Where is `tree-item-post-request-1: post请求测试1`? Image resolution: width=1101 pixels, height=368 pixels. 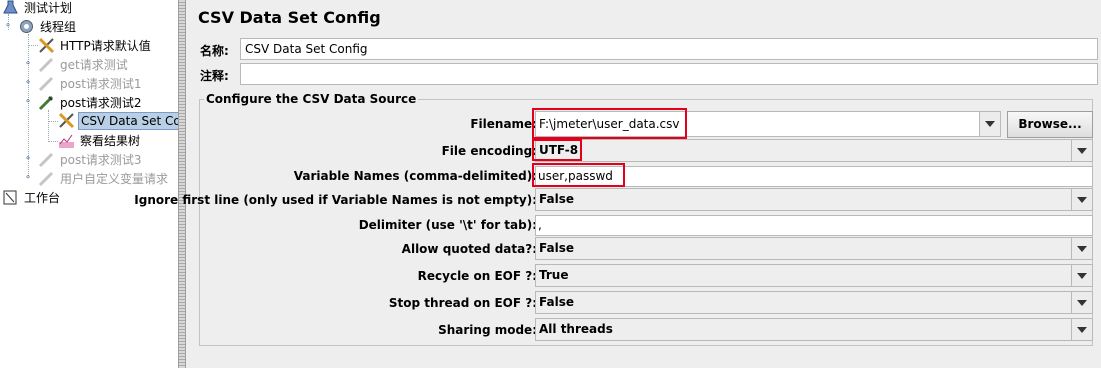 tree-item-post-request-1: post请求测试1 is located at coordinates (91, 83).